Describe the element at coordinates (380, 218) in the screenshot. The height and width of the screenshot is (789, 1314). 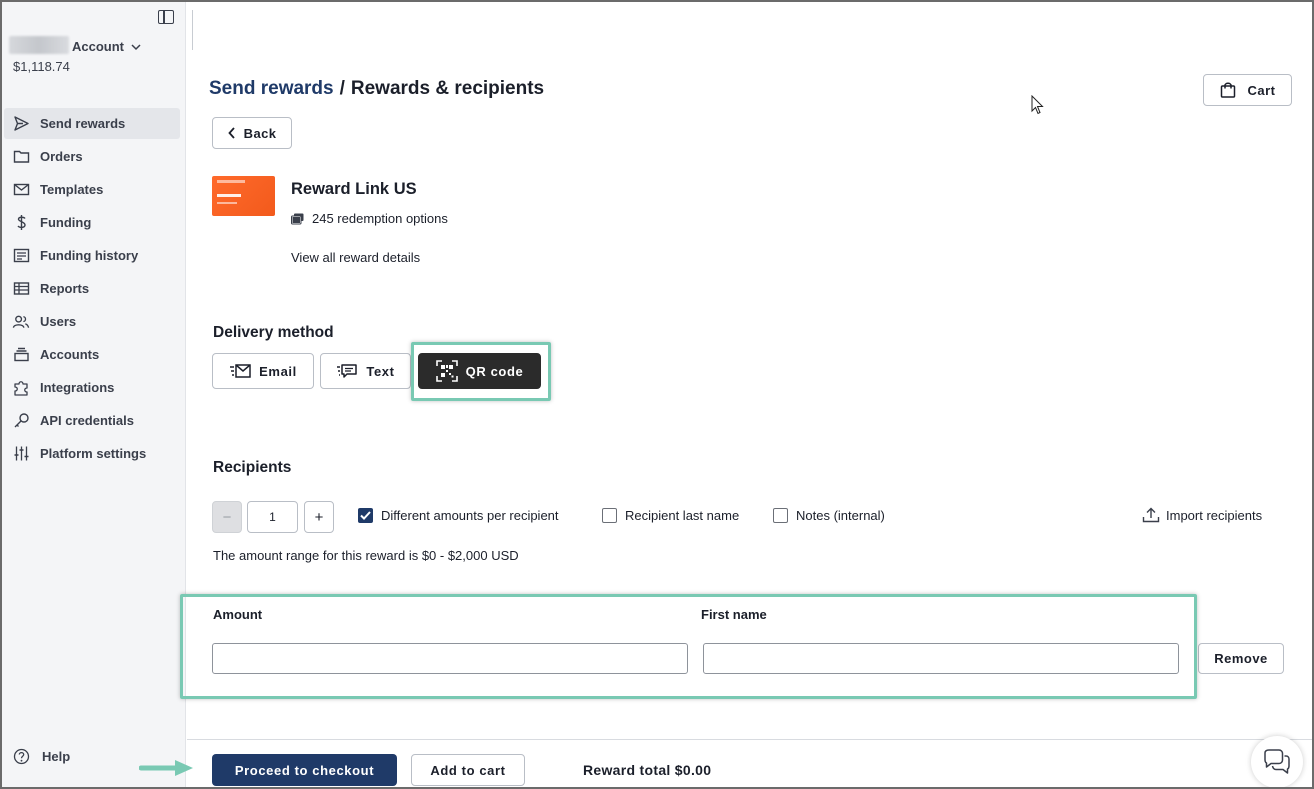
I see `redemption-options-text: 245 redemption options` at that location.